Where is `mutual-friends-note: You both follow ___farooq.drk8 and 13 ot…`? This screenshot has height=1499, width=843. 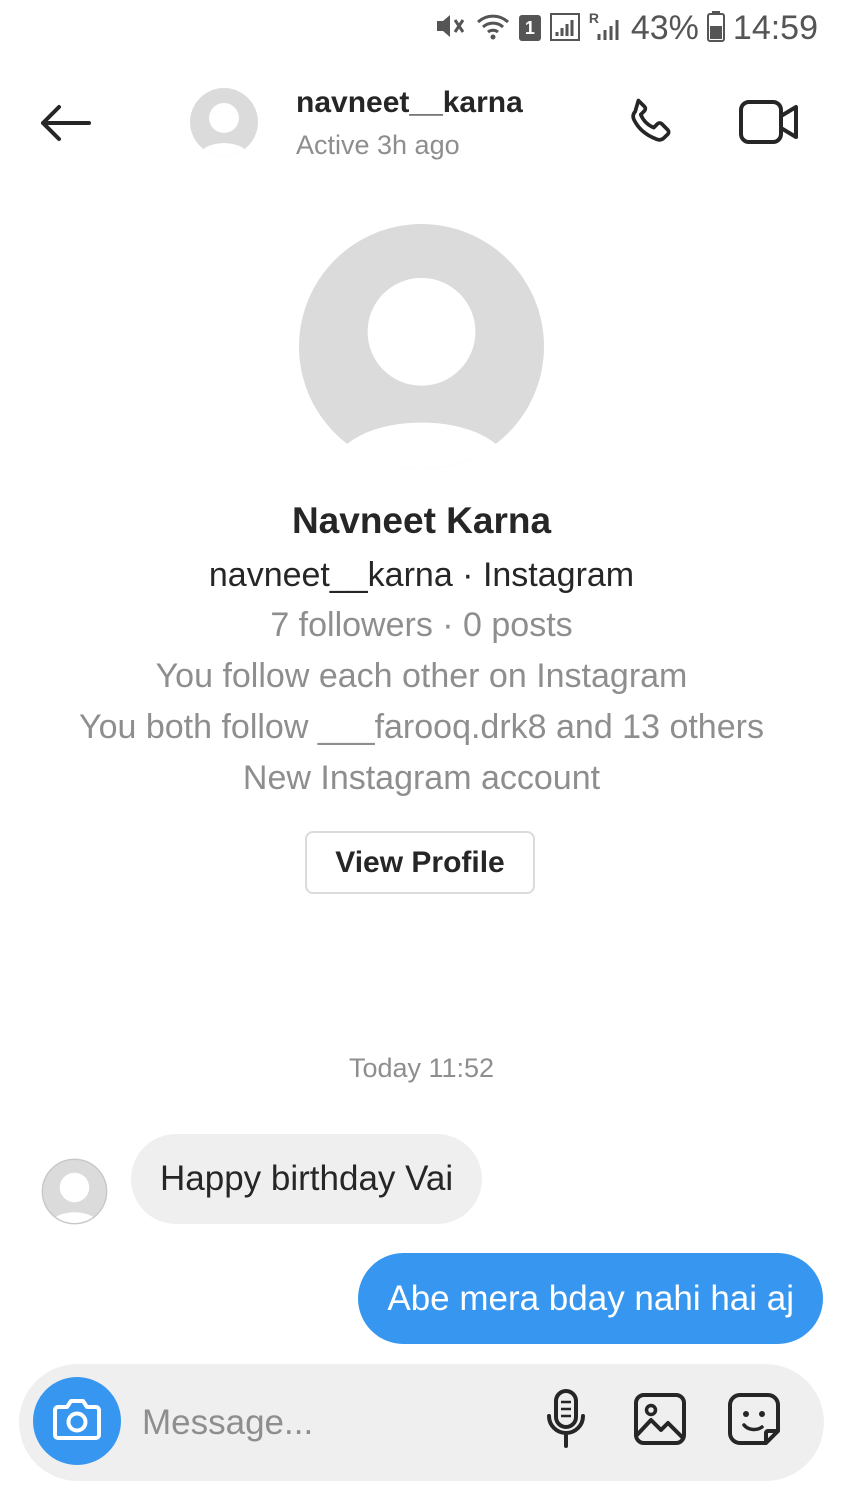 mutual-friends-note: You both follow ___farooq.drk8 and 13 ot… is located at coordinates (421, 727).